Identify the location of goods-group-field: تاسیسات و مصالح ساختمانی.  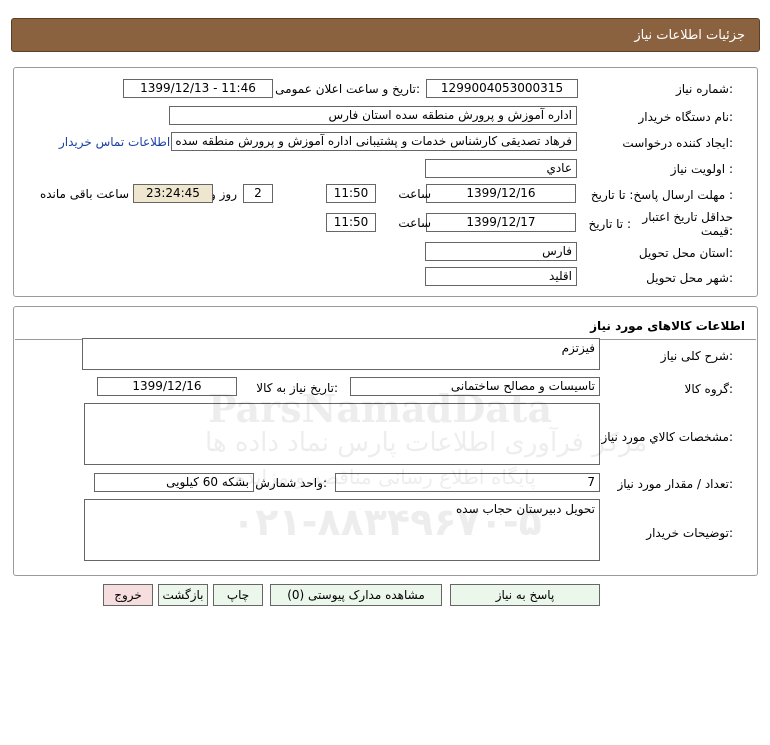
(475, 386).